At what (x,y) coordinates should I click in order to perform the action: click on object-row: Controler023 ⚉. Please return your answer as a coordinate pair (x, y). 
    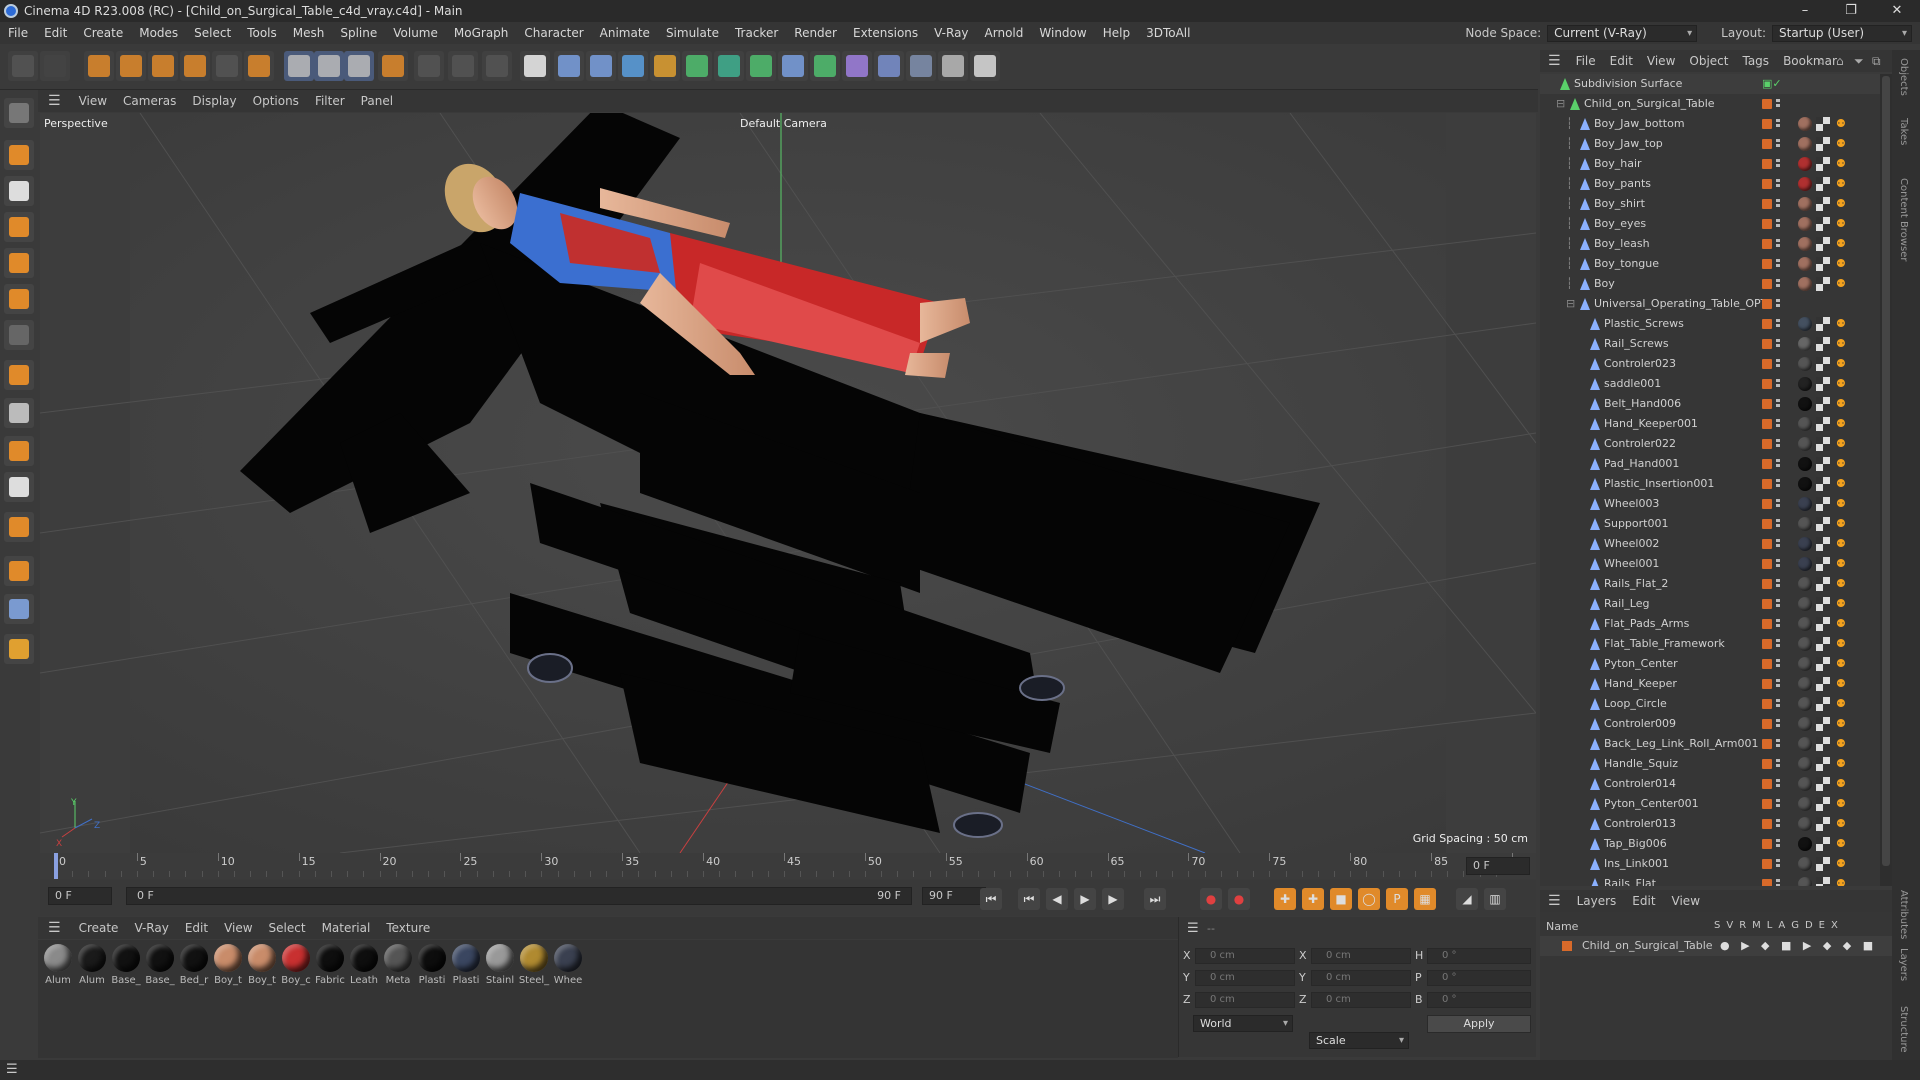
    Looking at the image, I should click on (1710, 364).